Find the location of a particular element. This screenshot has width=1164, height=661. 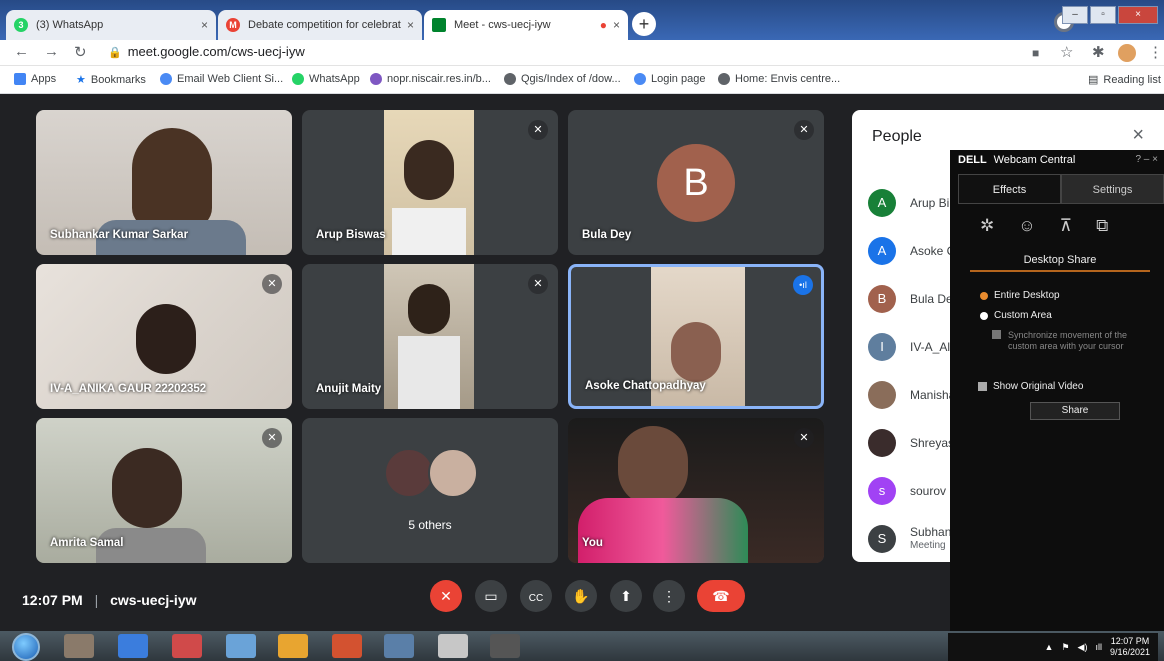

participant-list-item: B Bula De is located at coordinates (910, 299).